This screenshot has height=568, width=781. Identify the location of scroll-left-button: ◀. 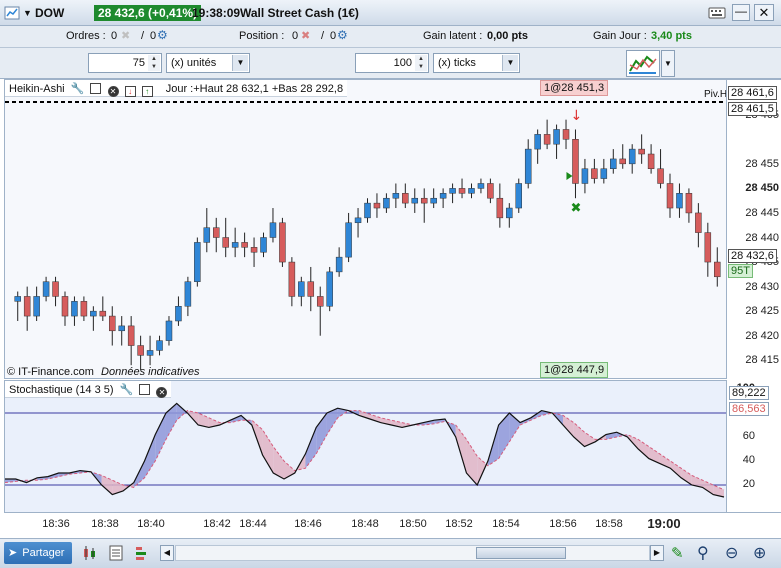
(167, 553).